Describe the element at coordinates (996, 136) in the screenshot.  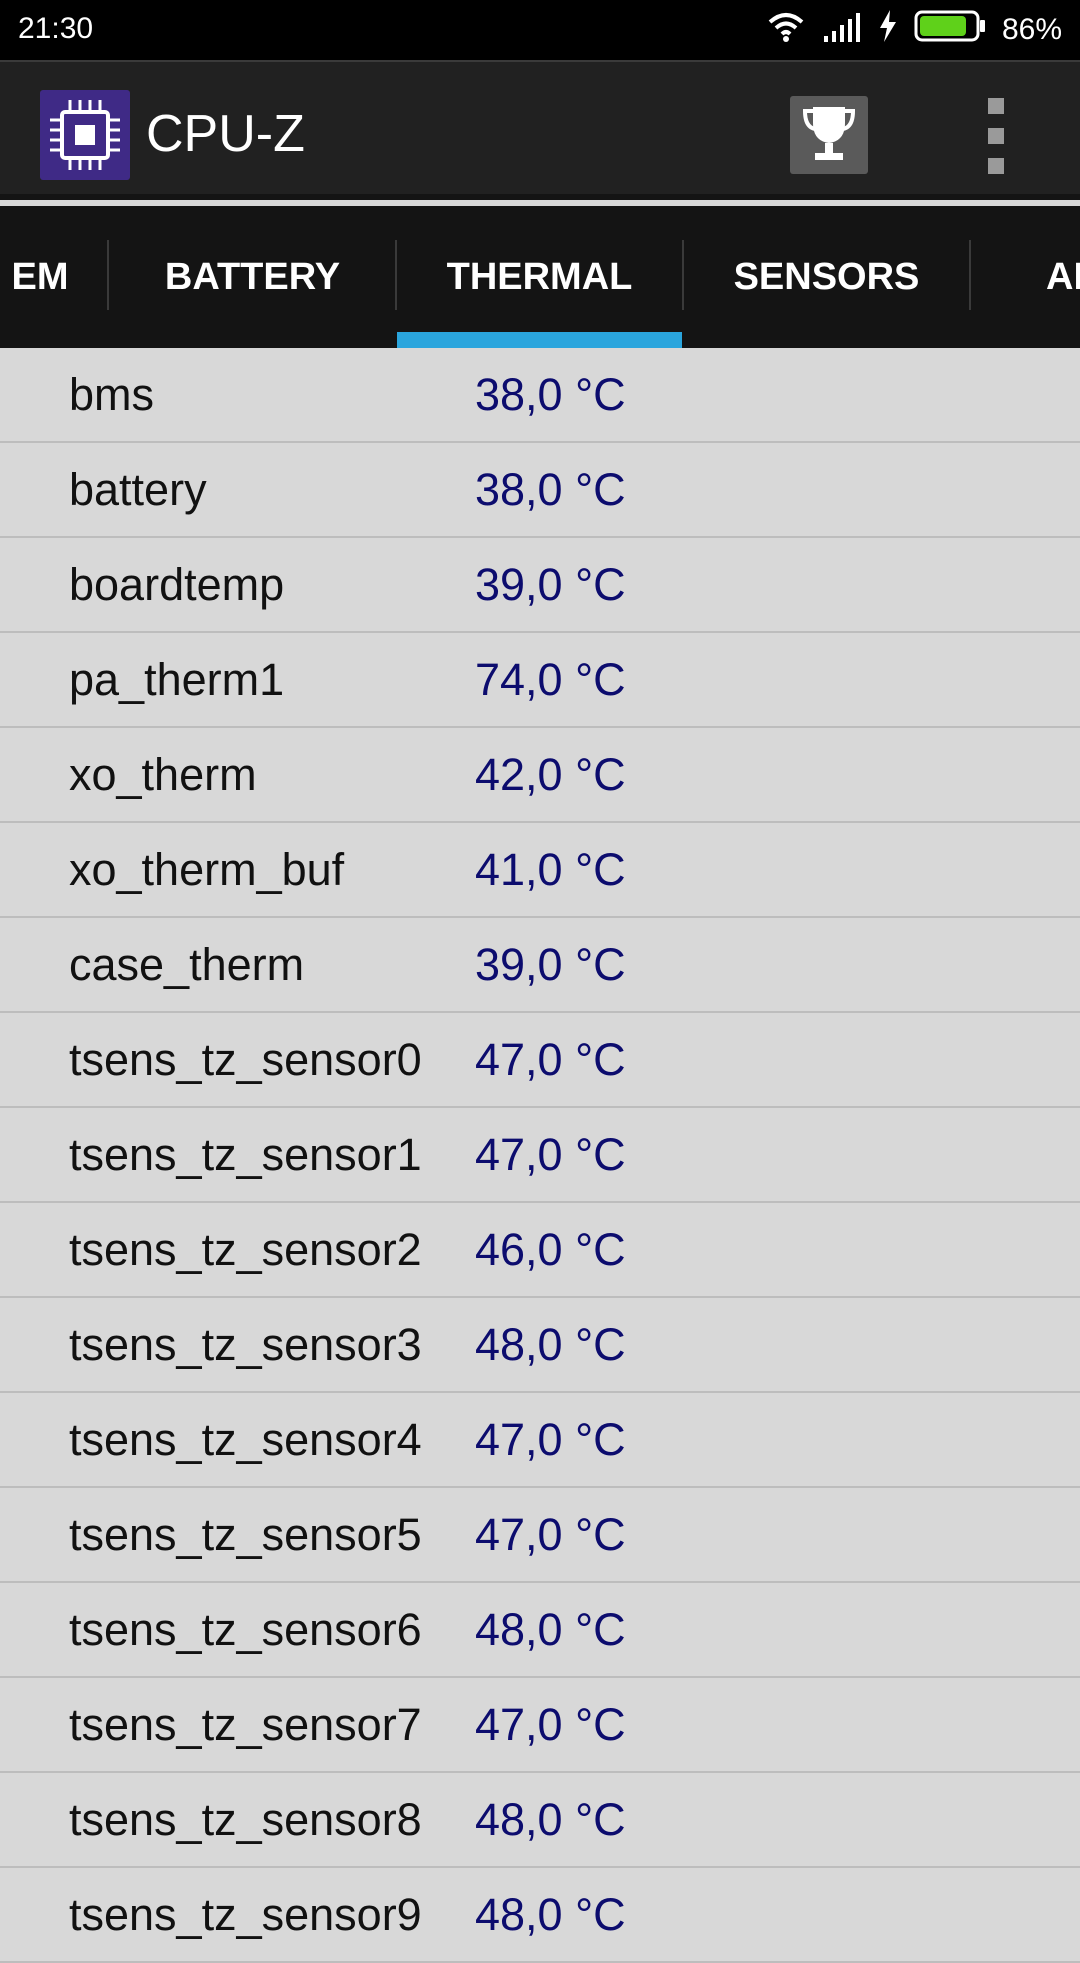
I see `overflow-menu-icon` at that location.